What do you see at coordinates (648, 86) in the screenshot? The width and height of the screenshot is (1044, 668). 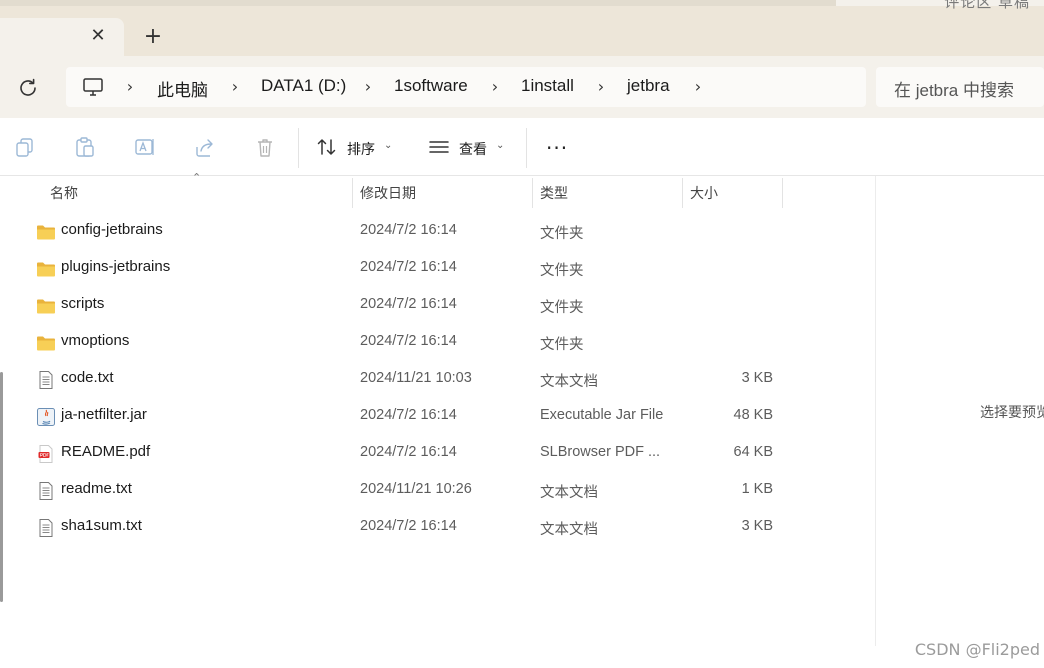 I see `breadcrumb-jetbra: jetbra` at bounding box center [648, 86].